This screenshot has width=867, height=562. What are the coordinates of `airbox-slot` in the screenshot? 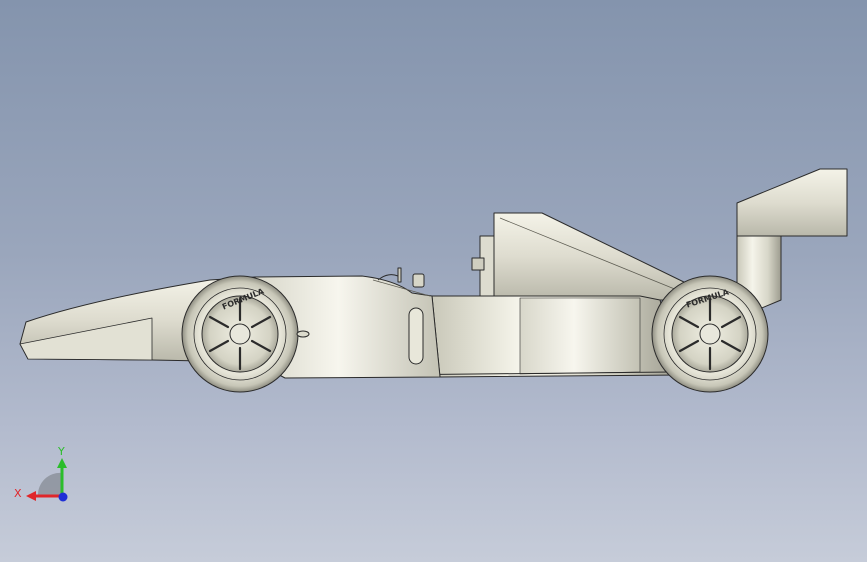 It's located at (478, 264).